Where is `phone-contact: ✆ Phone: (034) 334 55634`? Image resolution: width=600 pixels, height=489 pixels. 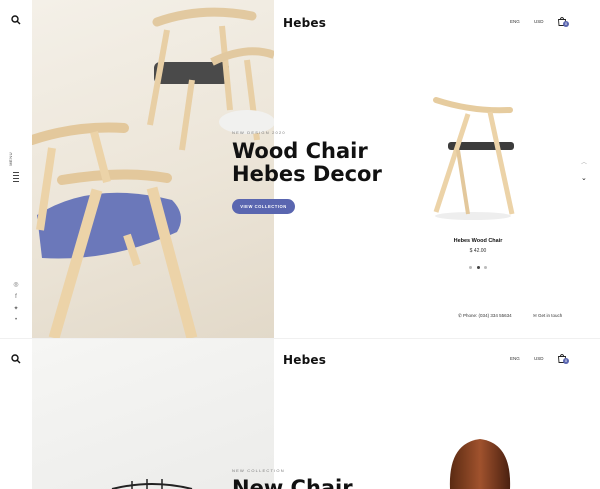
phone-contact: ✆ Phone: (034) 334 55634 is located at coordinates (485, 316).